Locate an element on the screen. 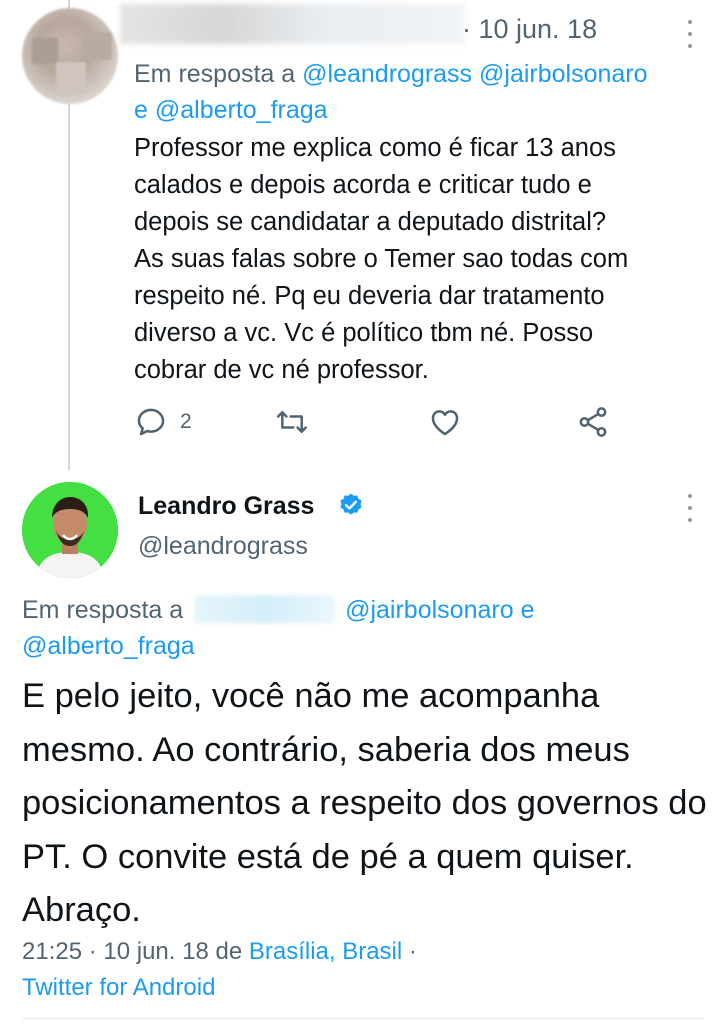 This screenshot has width=726, height=1024. retweet-icon is located at coordinates (292, 422).